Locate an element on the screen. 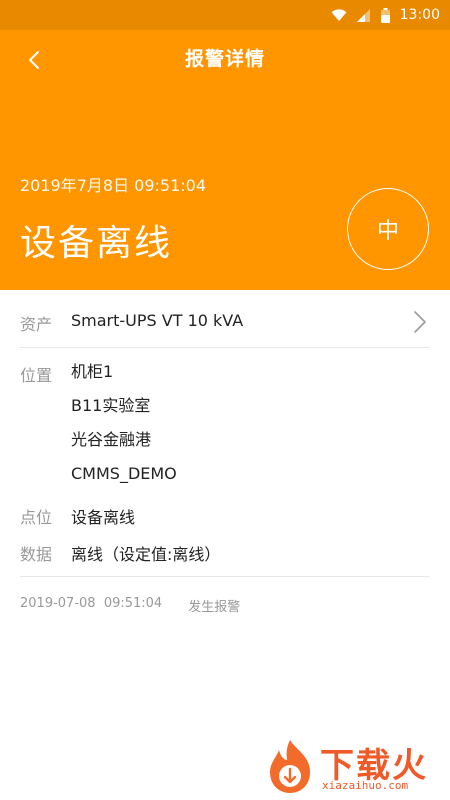 This screenshot has width=450, height=800. history-event: 发生报警 is located at coordinates (214, 607).